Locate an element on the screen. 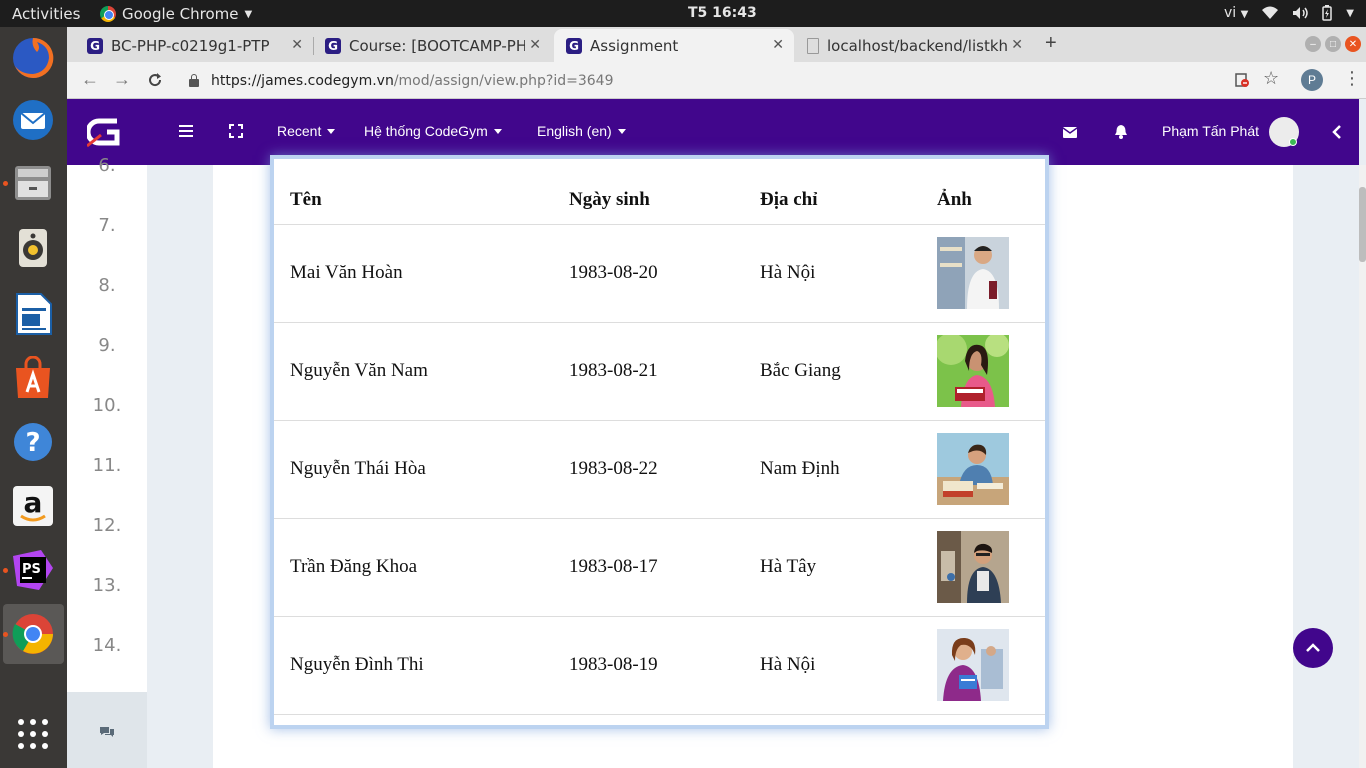  maximize-button: □ is located at coordinates (1333, 44).